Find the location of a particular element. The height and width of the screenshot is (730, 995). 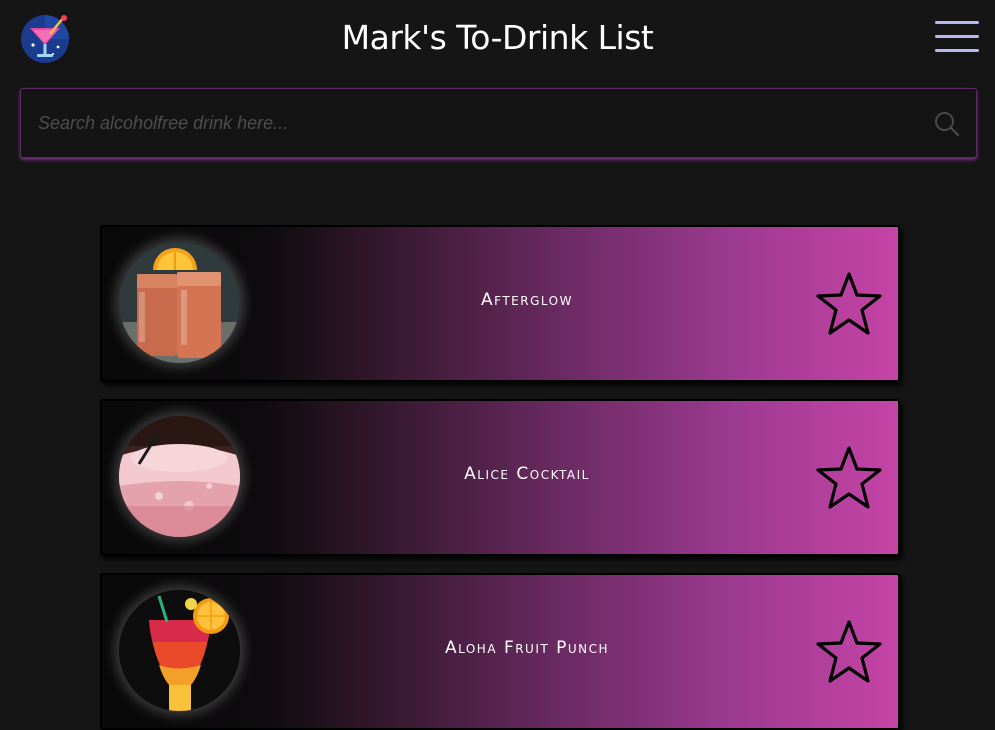

search-bar is located at coordinates (498, 123).